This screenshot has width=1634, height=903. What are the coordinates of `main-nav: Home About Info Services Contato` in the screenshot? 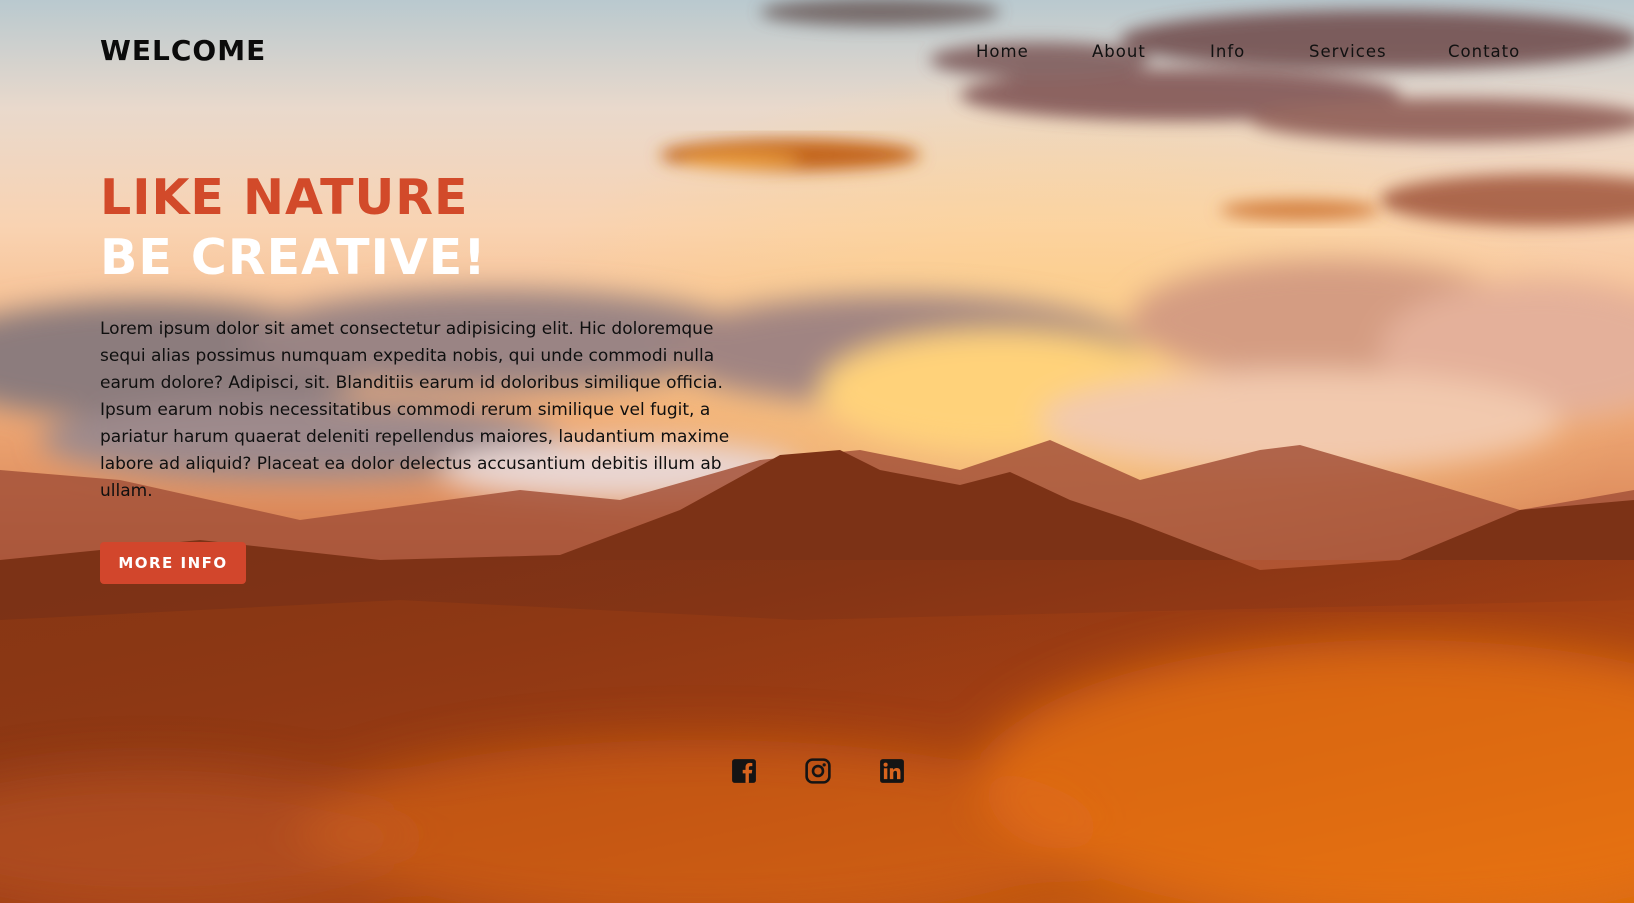 It's located at (817, 54).